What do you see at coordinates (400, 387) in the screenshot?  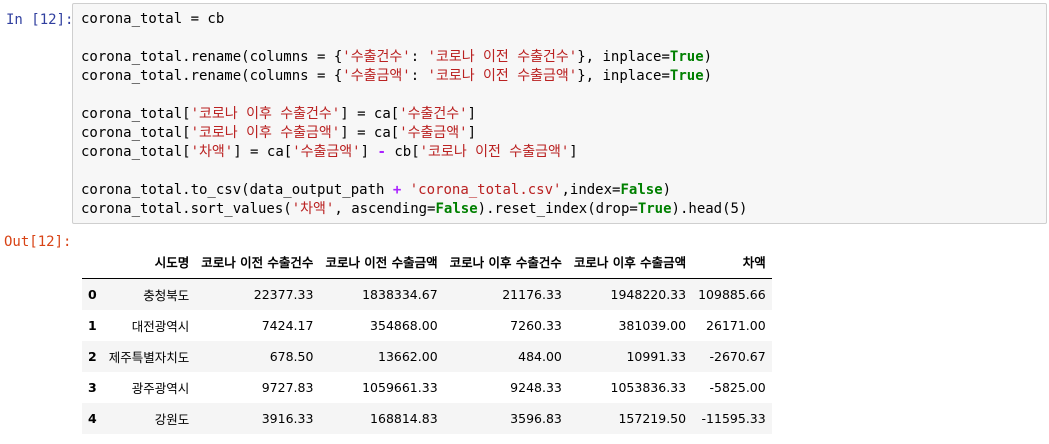 I see `table-cell: 1059661.33` at bounding box center [400, 387].